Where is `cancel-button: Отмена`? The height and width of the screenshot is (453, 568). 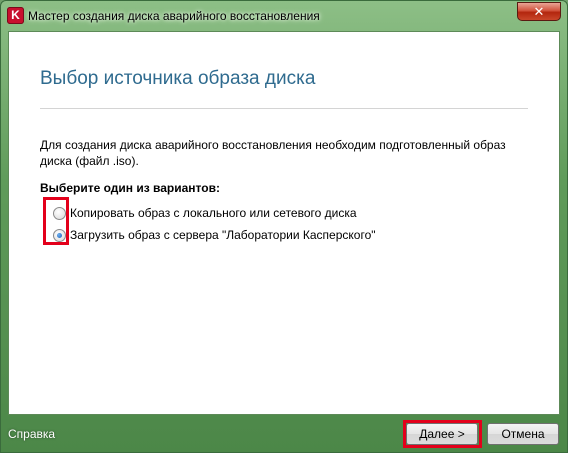 cancel-button: Отмена is located at coordinates (523, 434).